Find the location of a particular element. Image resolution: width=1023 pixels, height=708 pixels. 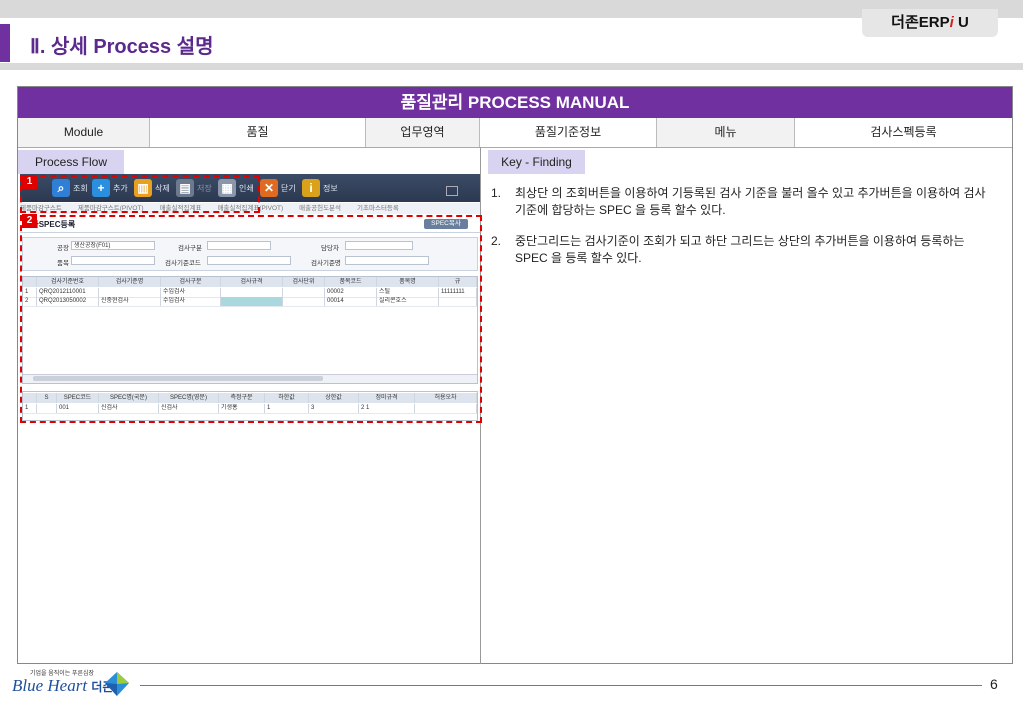

title-rule is located at coordinates (511, 66).